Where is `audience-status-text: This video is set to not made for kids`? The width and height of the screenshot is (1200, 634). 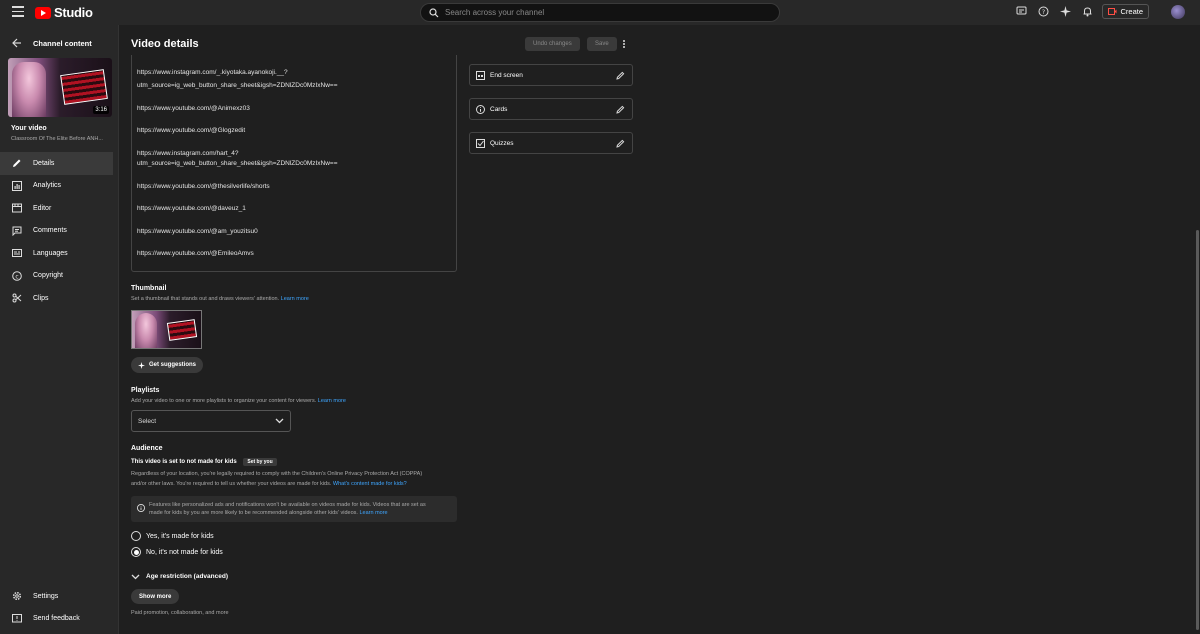
audience-status-text: This video is set to not made for kids is located at coordinates (184, 462).